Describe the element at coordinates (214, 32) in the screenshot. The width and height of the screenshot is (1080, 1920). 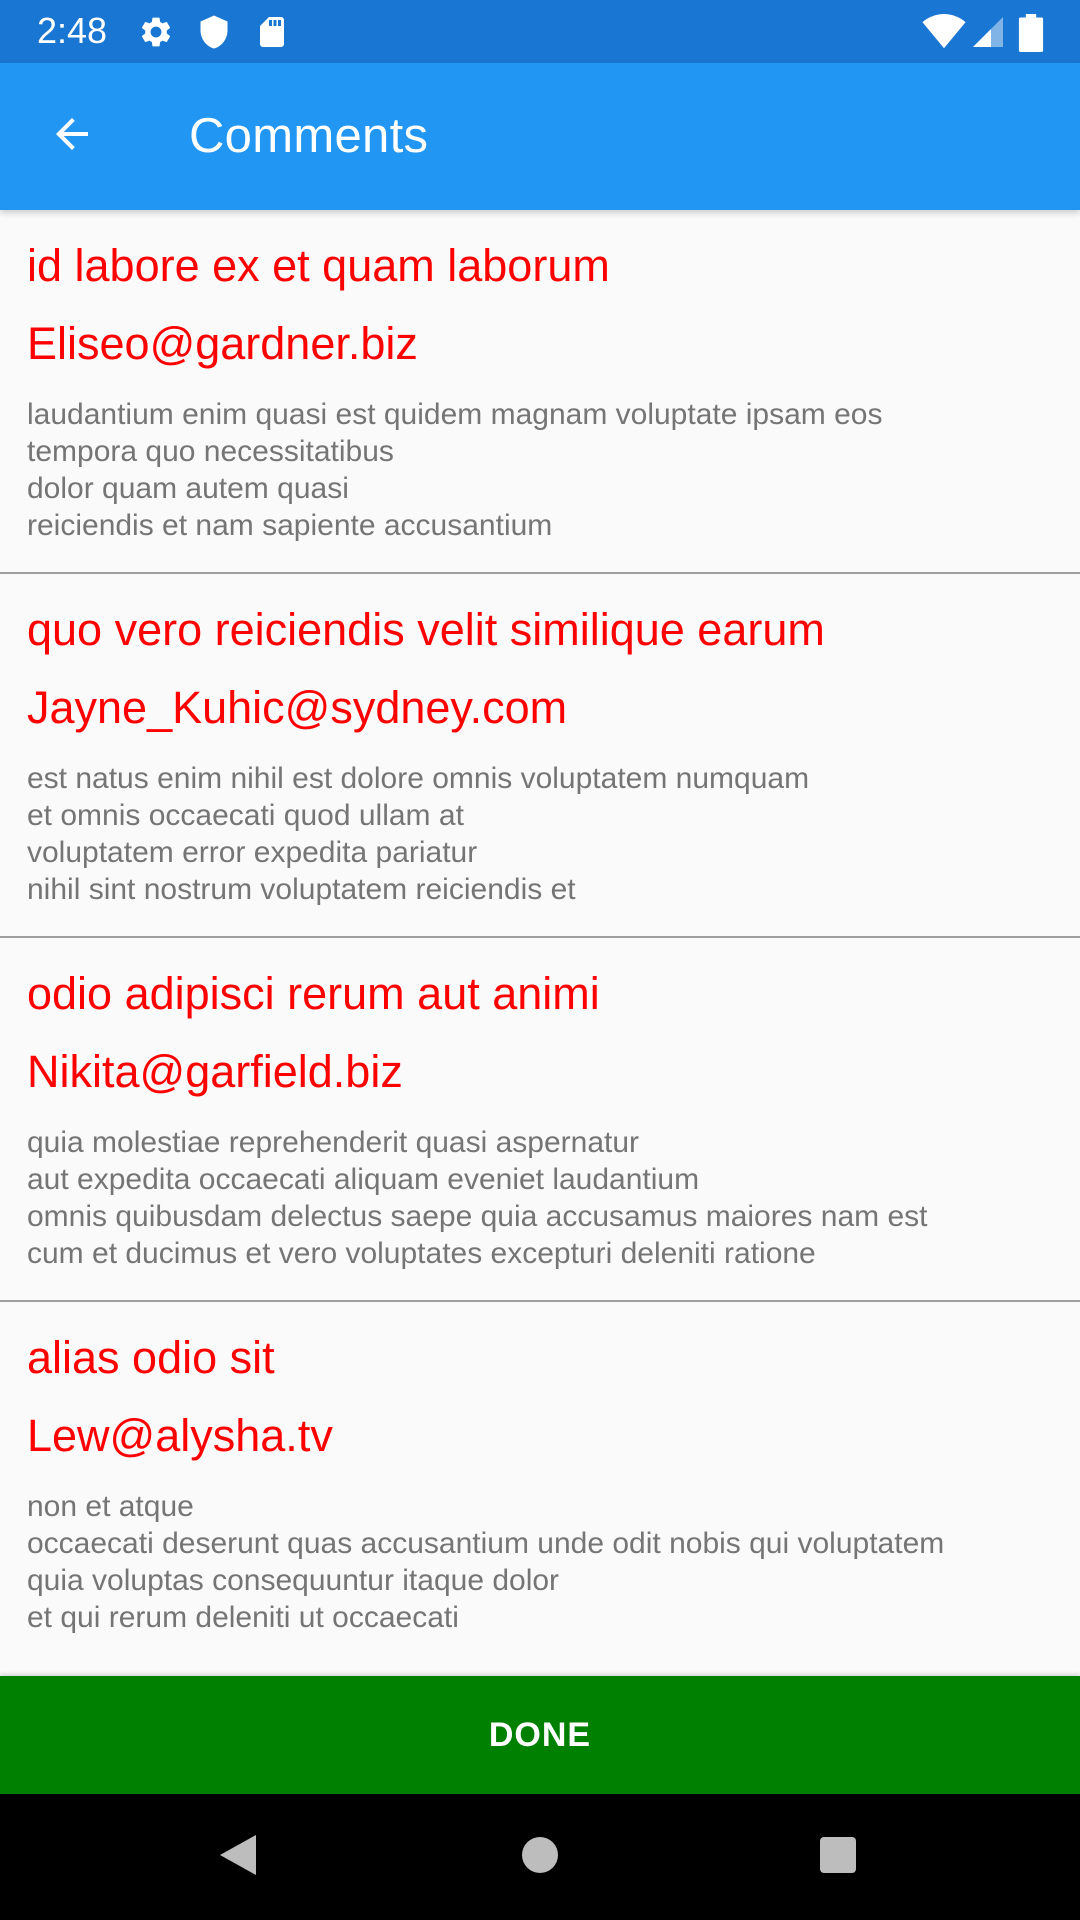
I see `shield-icon` at that location.